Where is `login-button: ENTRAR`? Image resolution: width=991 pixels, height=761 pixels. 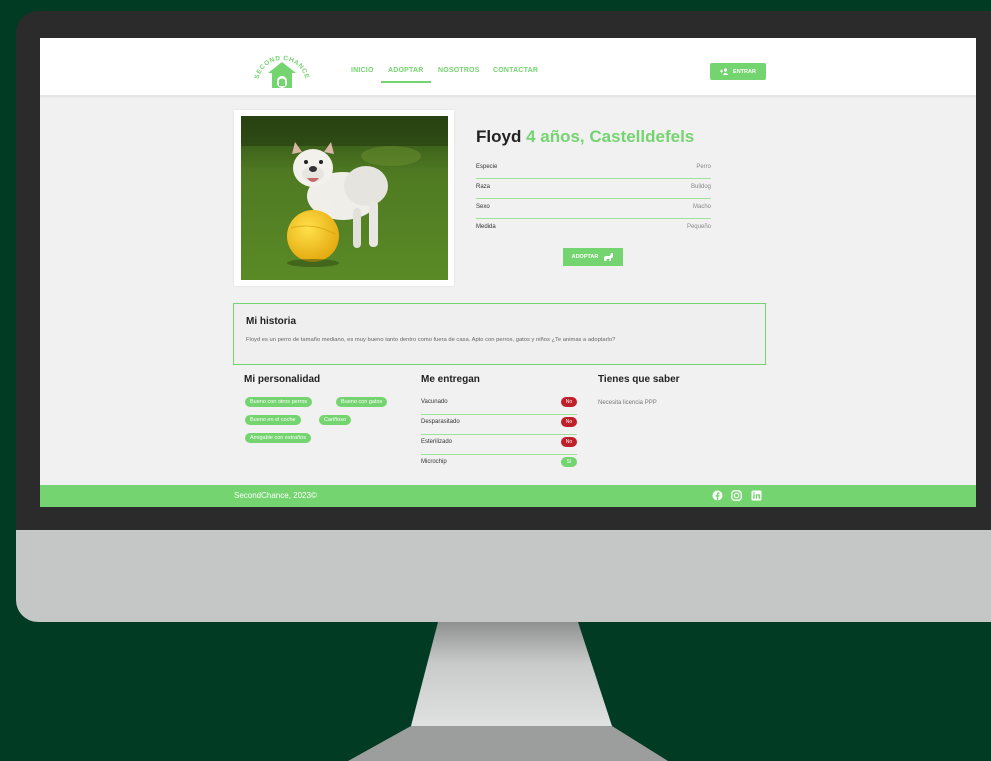
login-button: ENTRAR is located at coordinates (738, 71).